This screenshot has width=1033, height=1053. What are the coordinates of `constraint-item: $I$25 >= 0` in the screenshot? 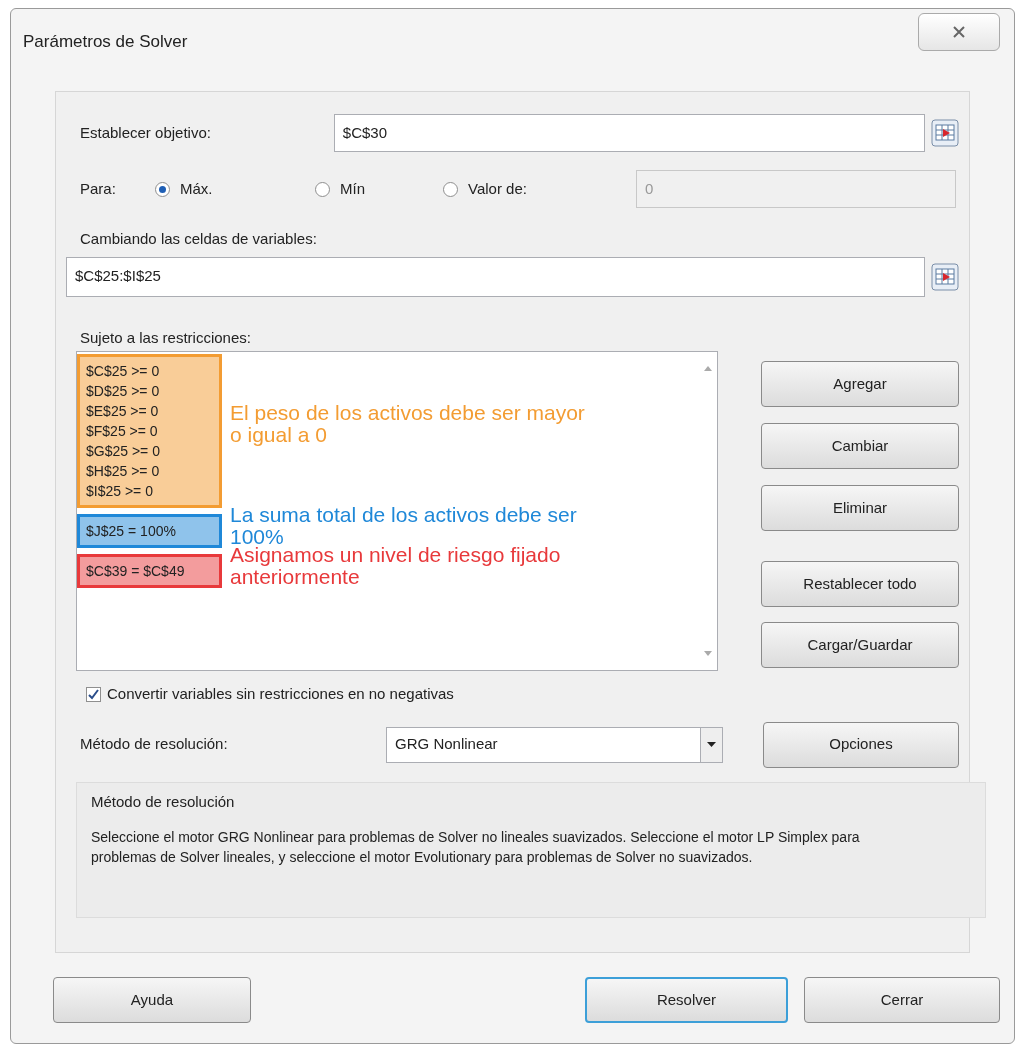 It's located at (149, 491).